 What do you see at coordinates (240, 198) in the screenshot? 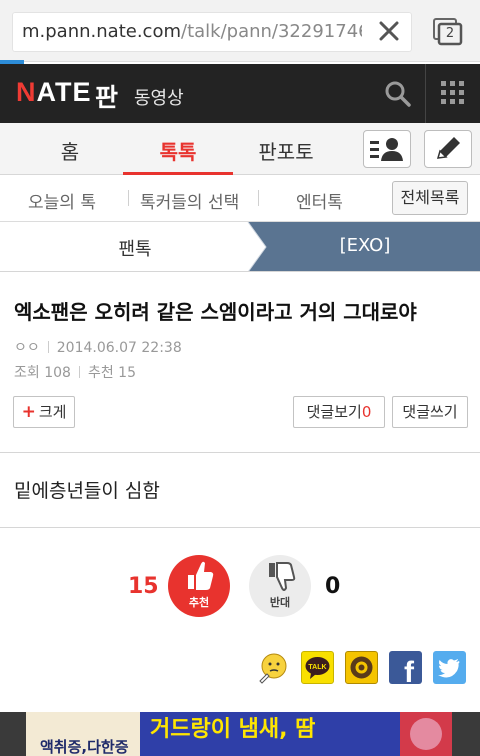
I see `sub-tabs: 오늘의 톡 톡커들의 선택 엔터톡 전체목록` at bounding box center [240, 198].